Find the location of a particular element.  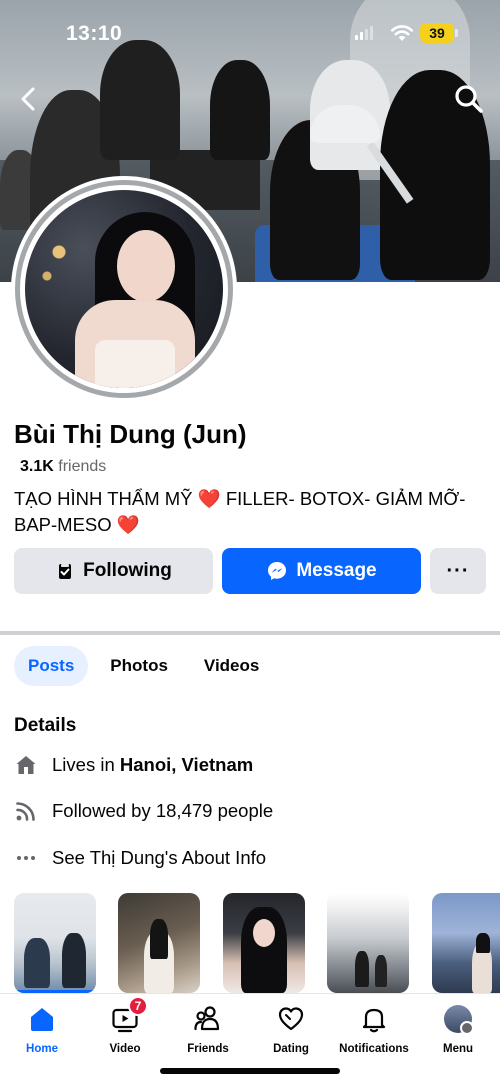

lives-in-place: Hanoi, Vietnam is located at coordinates (186, 764).